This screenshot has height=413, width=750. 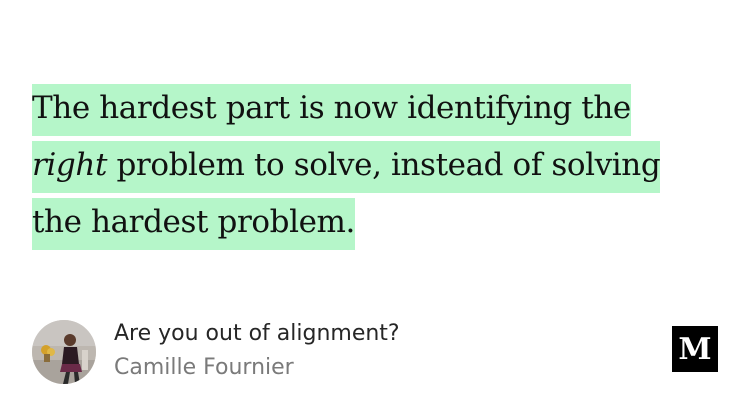 I want to click on quote-emphasis: right, so click(x=70, y=165).